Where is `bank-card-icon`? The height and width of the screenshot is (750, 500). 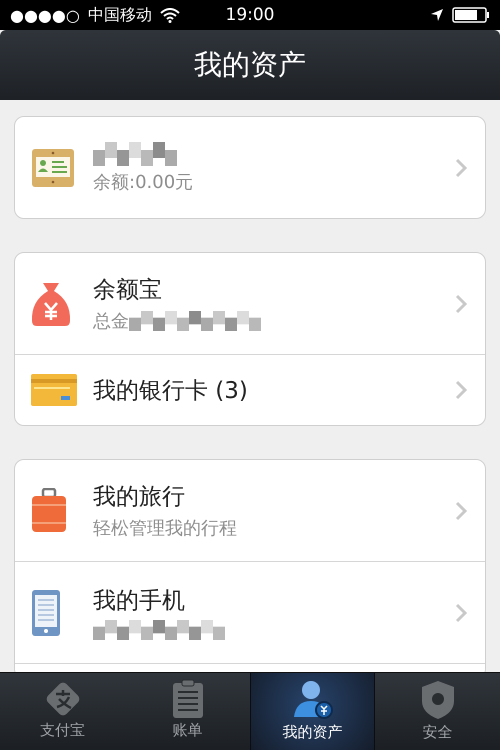 bank-card-icon is located at coordinates (54, 390).